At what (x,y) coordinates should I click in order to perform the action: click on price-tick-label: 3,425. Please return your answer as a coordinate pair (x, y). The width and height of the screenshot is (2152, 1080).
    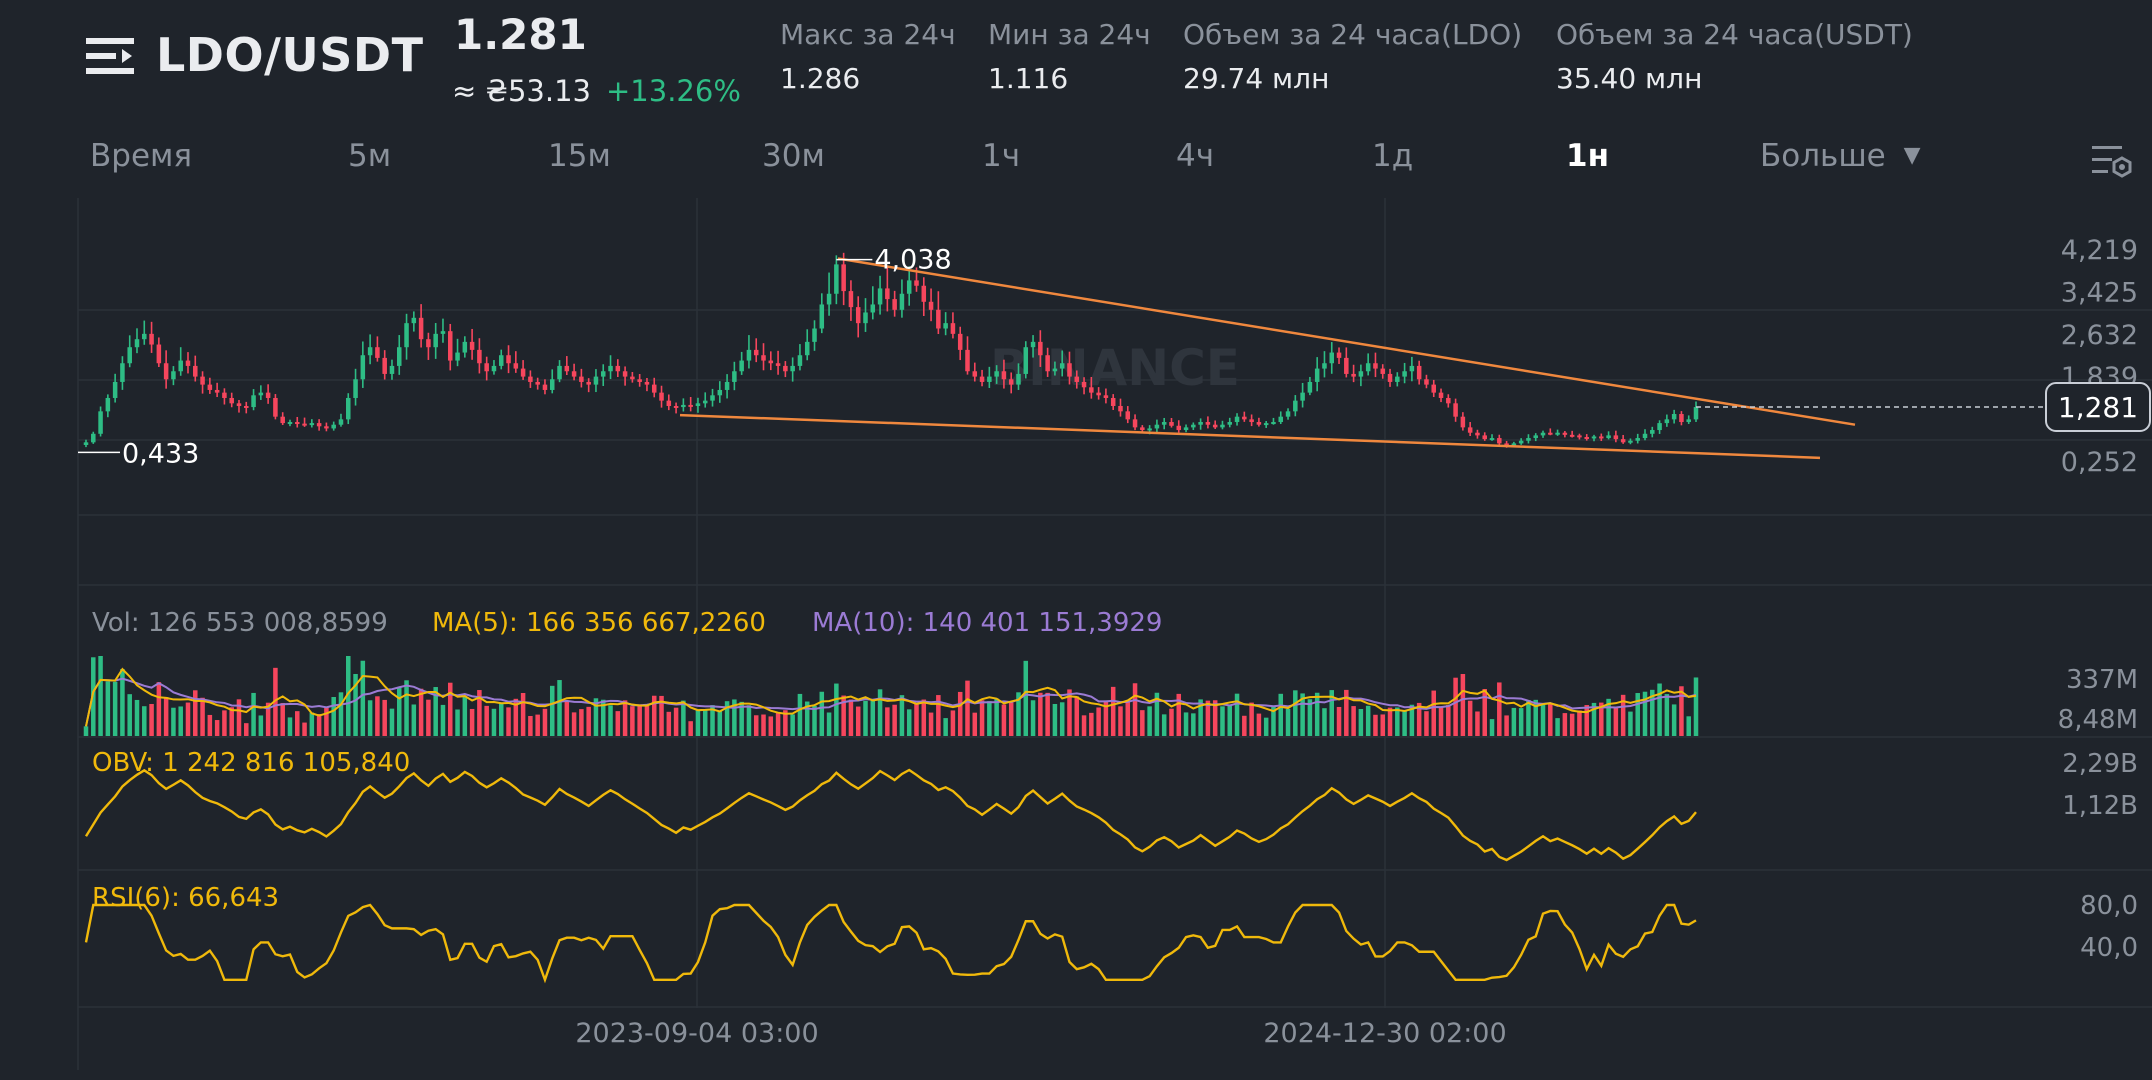
    Looking at the image, I should click on (2099, 292).